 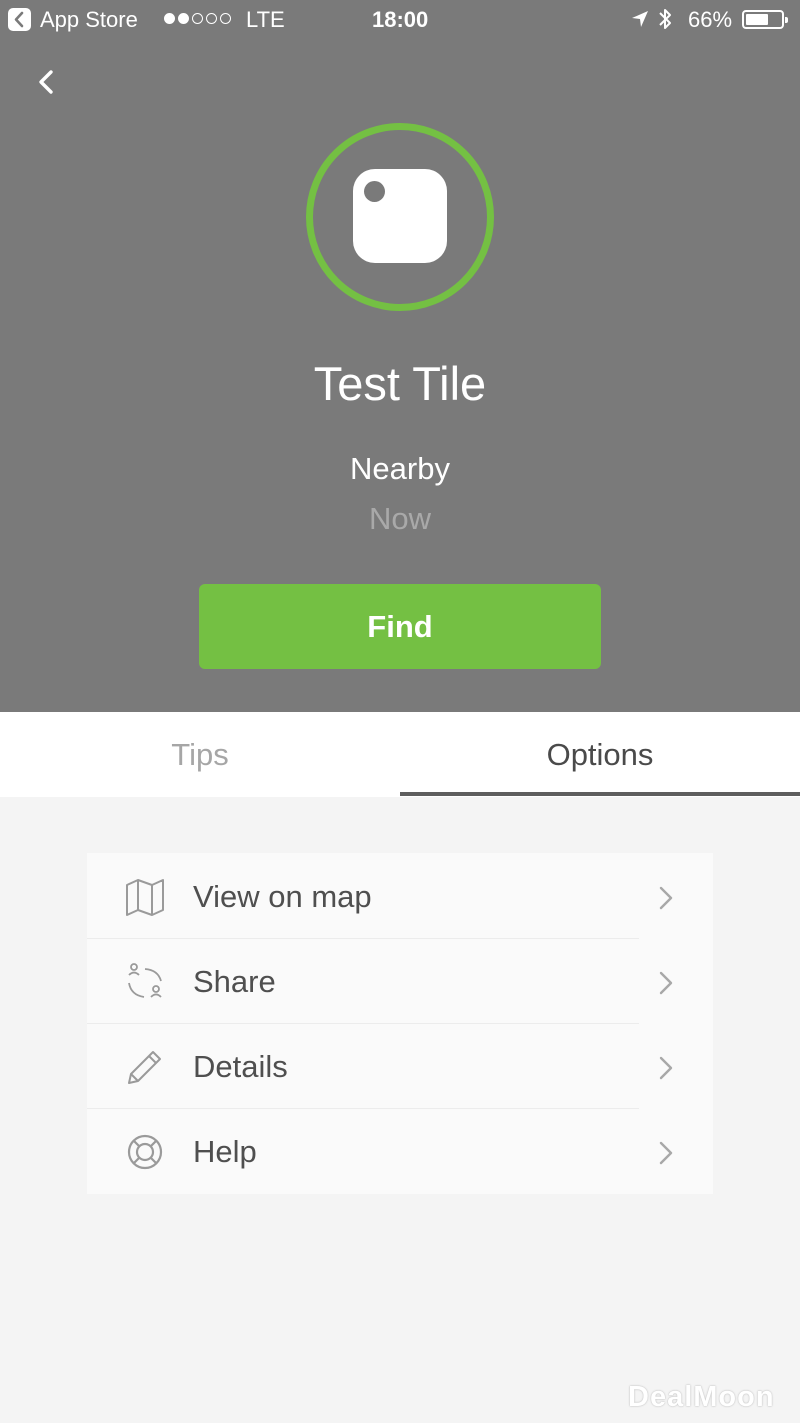 I want to click on clock: 18:00, so click(x=400, y=19).